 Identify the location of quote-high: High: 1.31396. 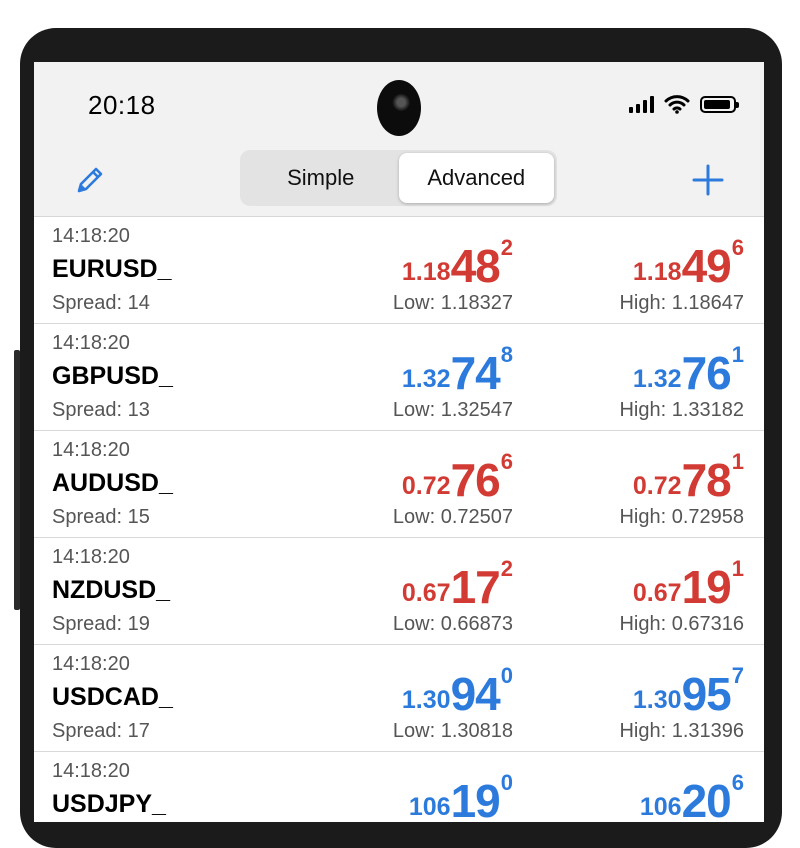
(681, 731).